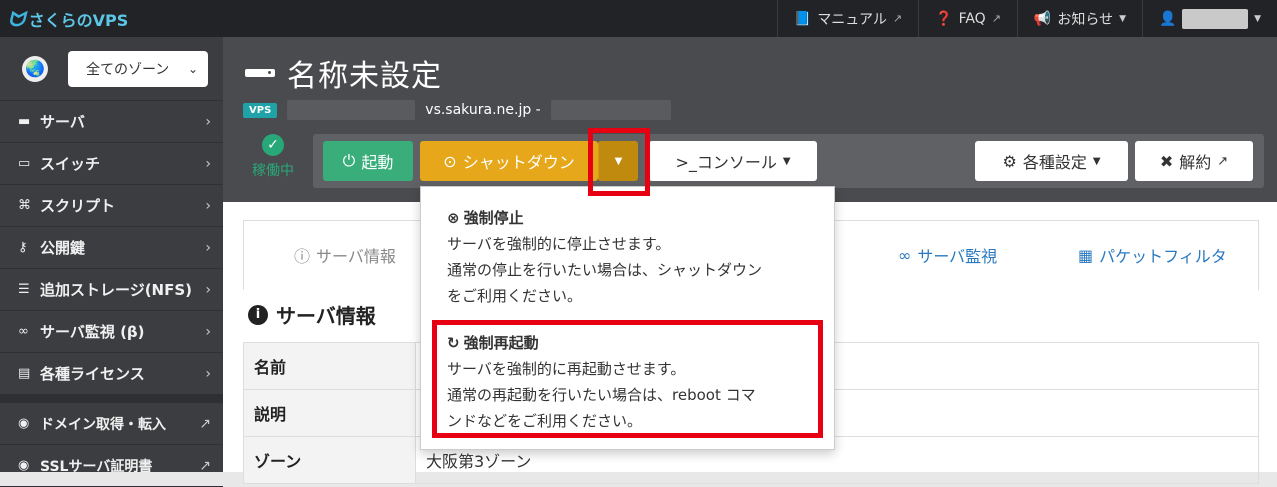 This screenshot has height=487, width=1277. Describe the element at coordinates (24, 289) in the screenshot. I see `storage-icon: ☰` at that location.